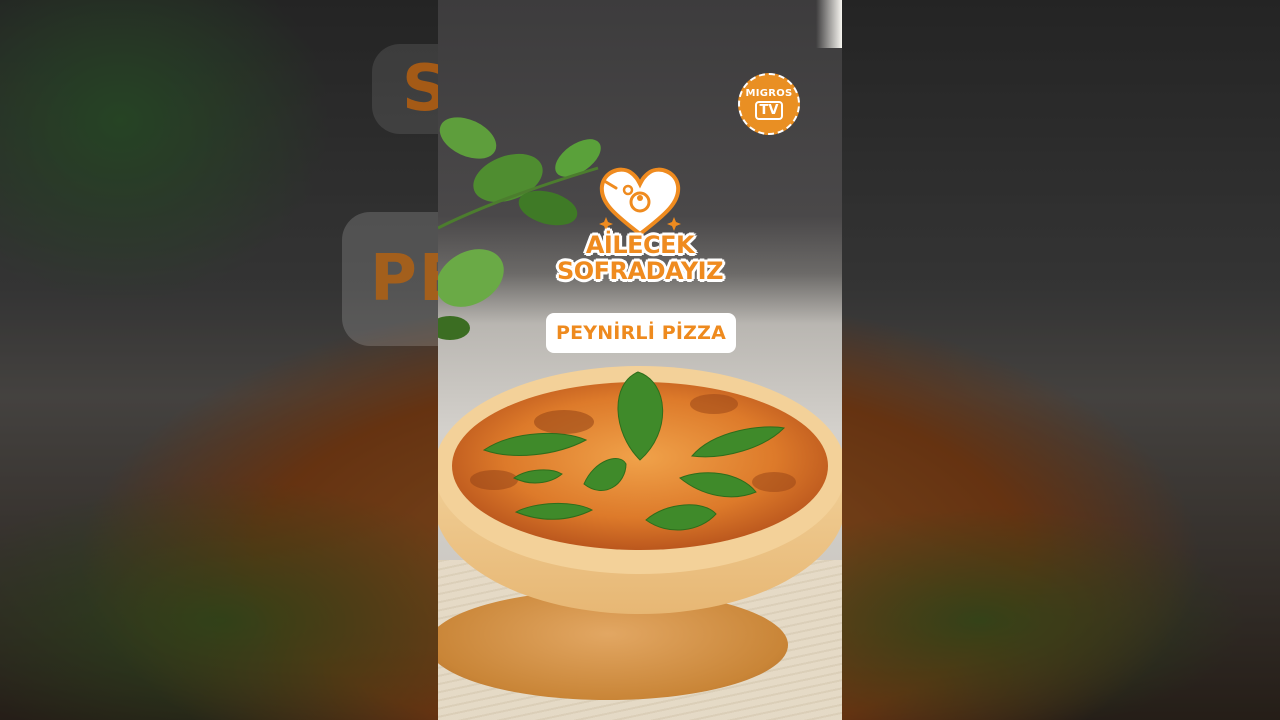 This screenshot has width=1280, height=720. I want to click on brand-line-2: SOFRADAYIZ, so click(640, 271).